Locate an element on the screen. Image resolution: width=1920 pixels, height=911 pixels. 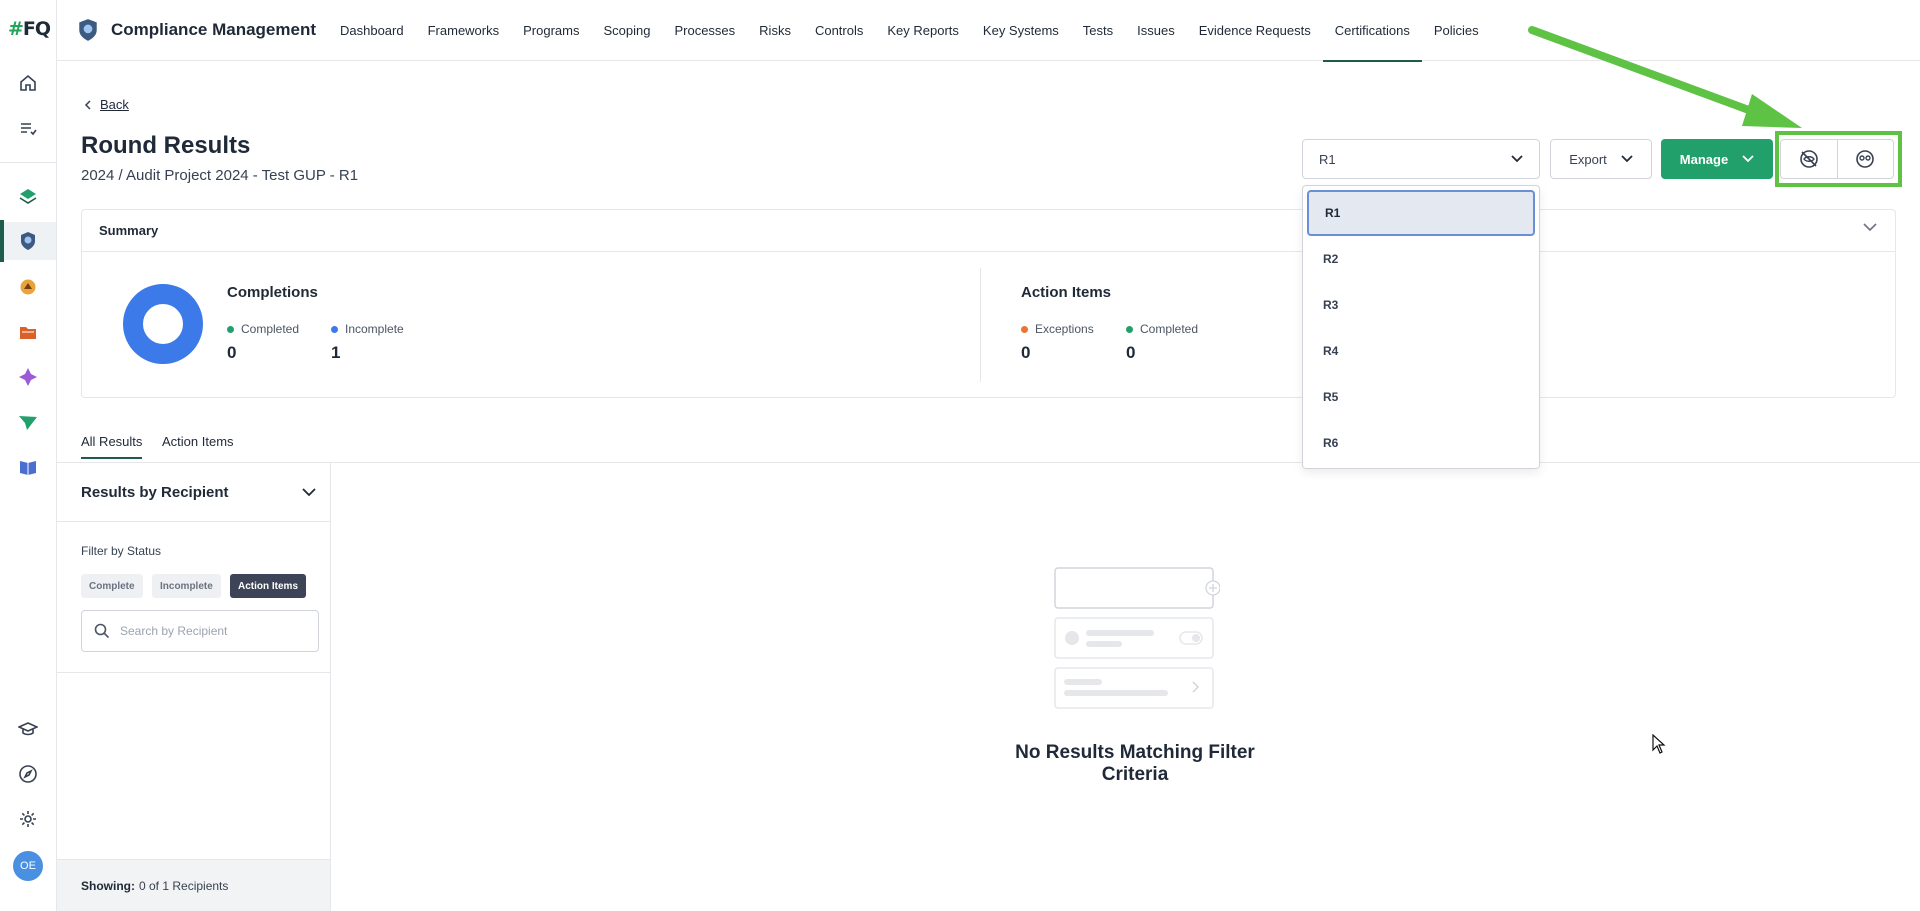
app-title: Compliance Management is located at coordinates (213, 29).